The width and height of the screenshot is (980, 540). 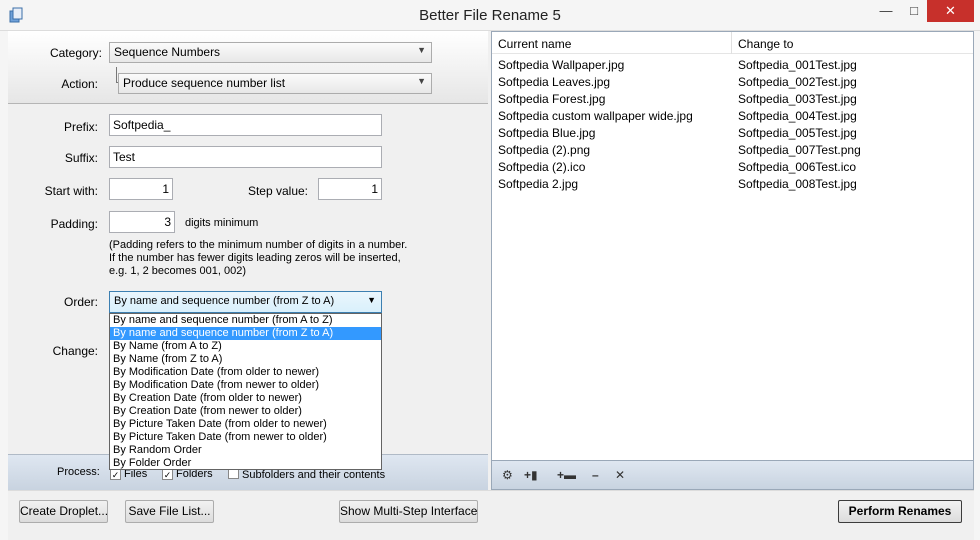 What do you see at coordinates (886, 11) in the screenshot?
I see `minimize-button: —` at bounding box center [886, 11].